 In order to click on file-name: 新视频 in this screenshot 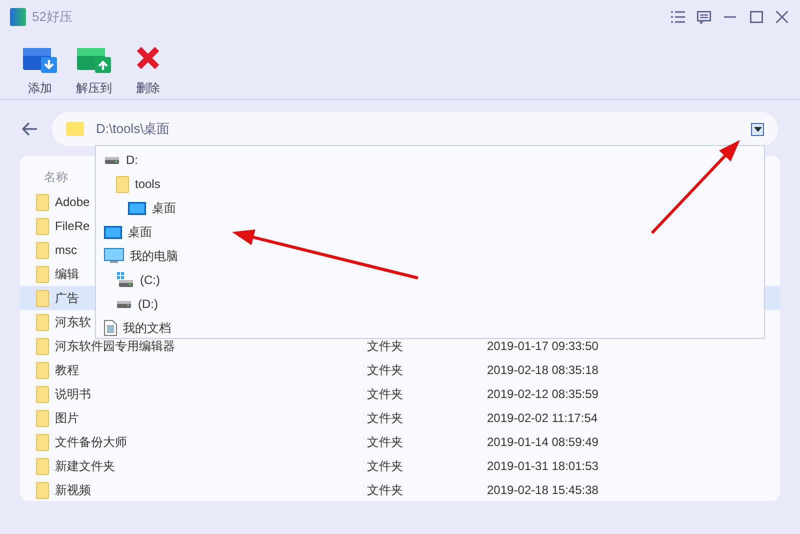, I will do `click(73, 490)`.